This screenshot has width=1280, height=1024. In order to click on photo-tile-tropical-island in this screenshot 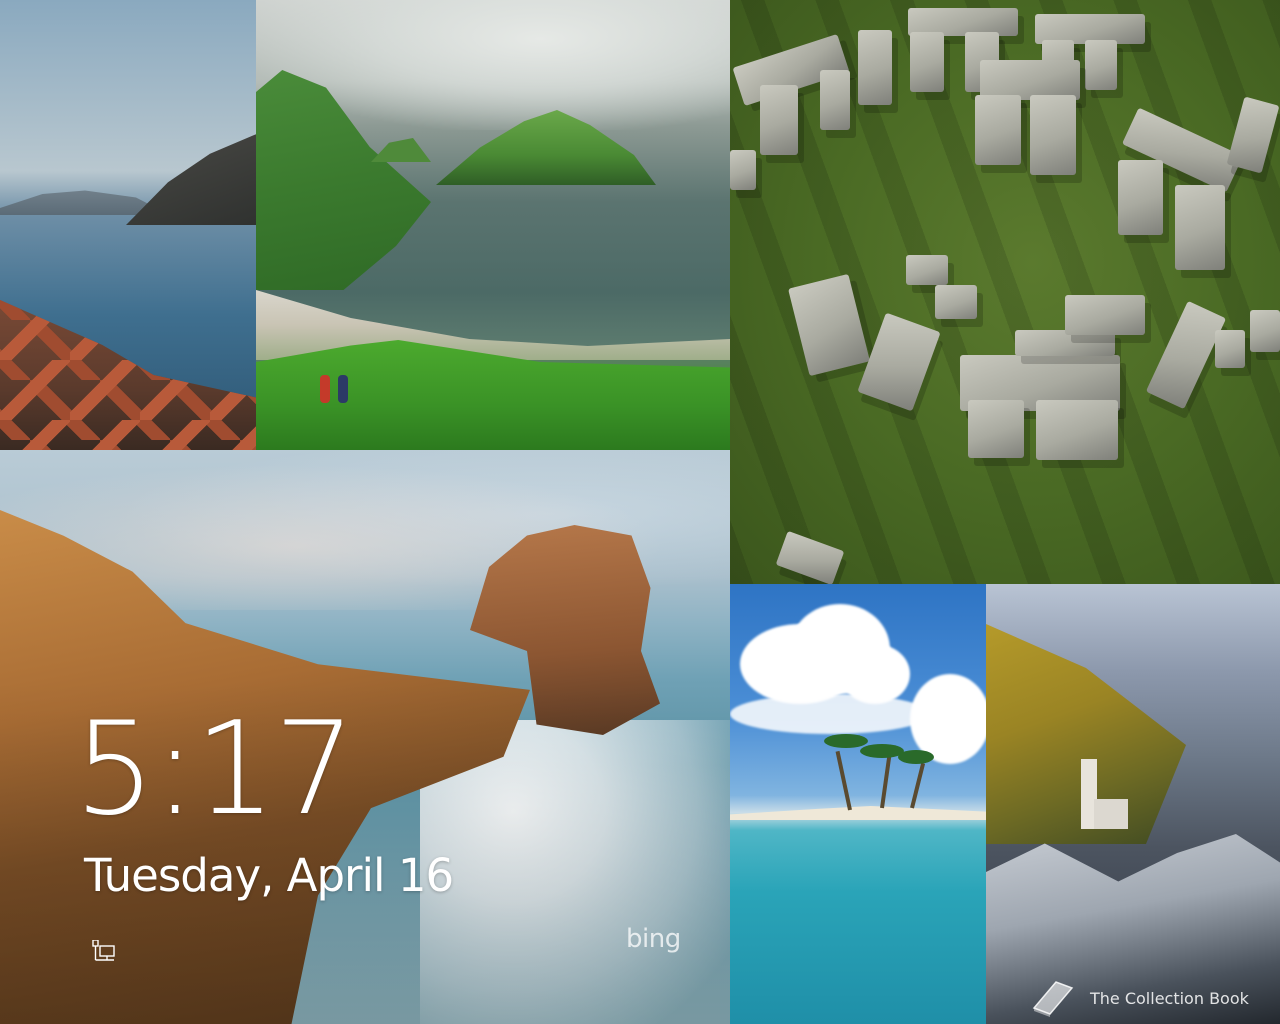, I will do `click(858, 804)`.